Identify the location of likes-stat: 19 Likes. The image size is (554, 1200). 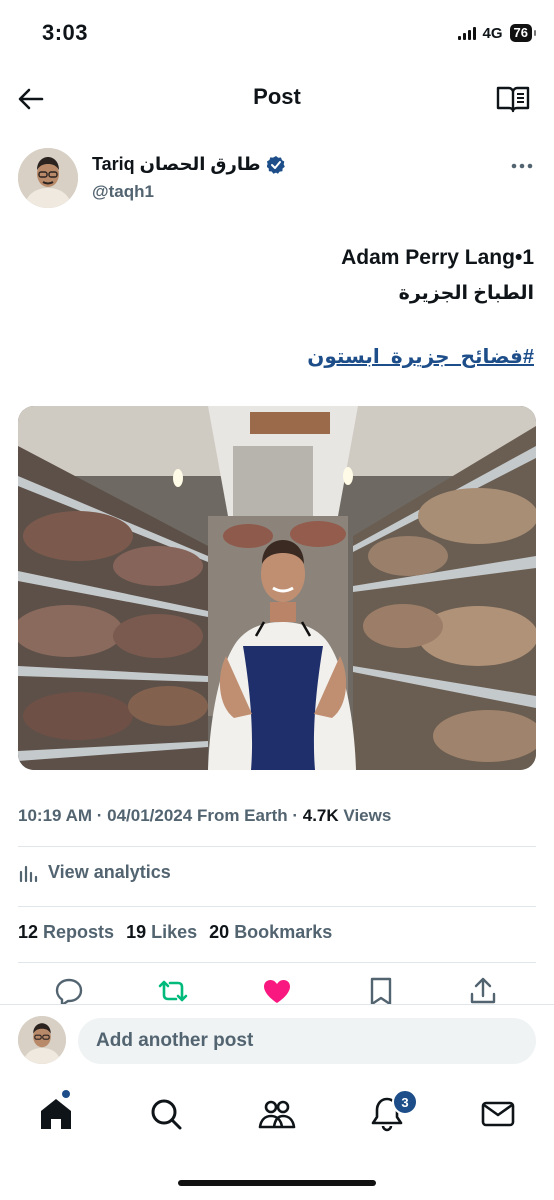
(161, 932).